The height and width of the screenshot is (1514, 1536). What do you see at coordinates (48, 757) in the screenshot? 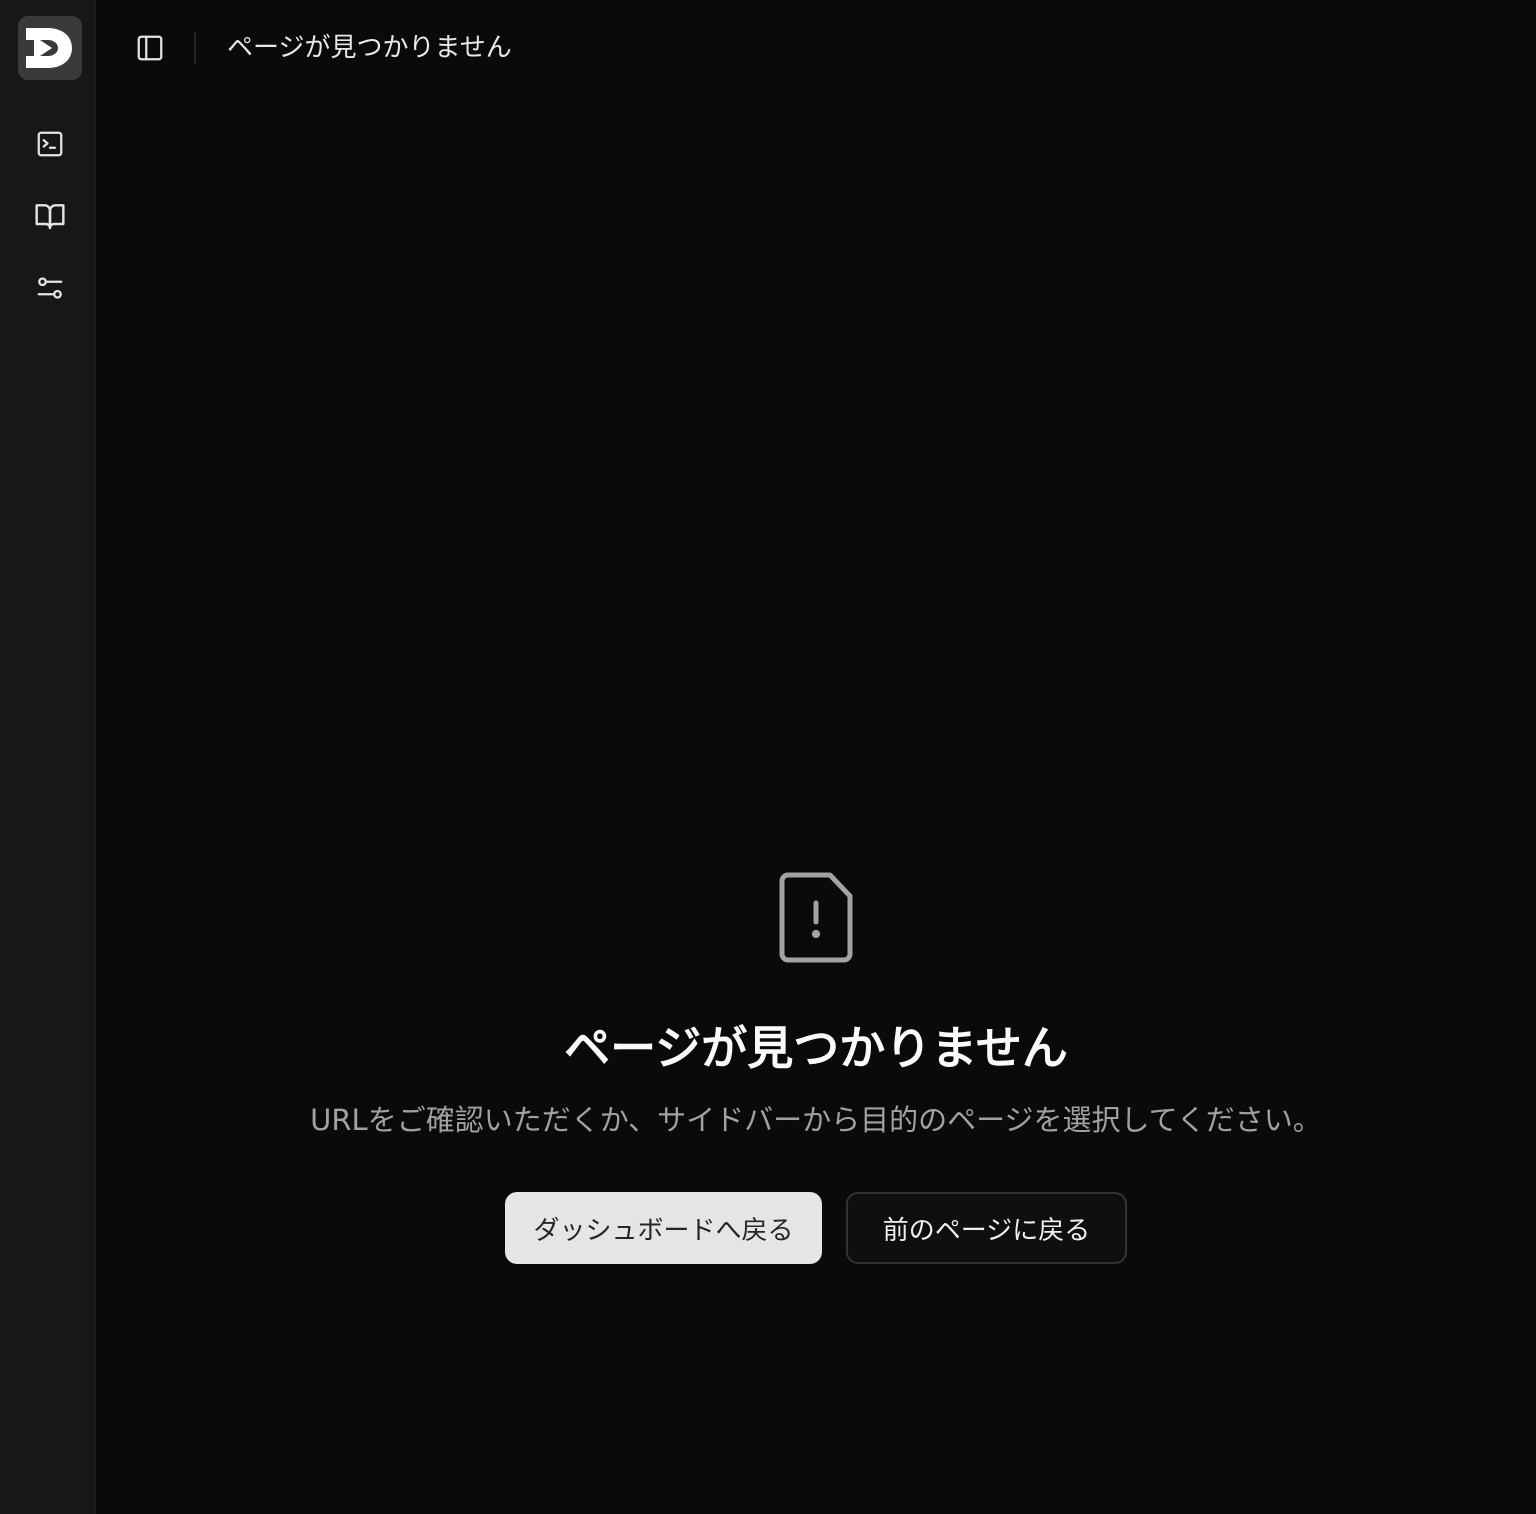
I see `sidebar` at bounding box center [48, 757].